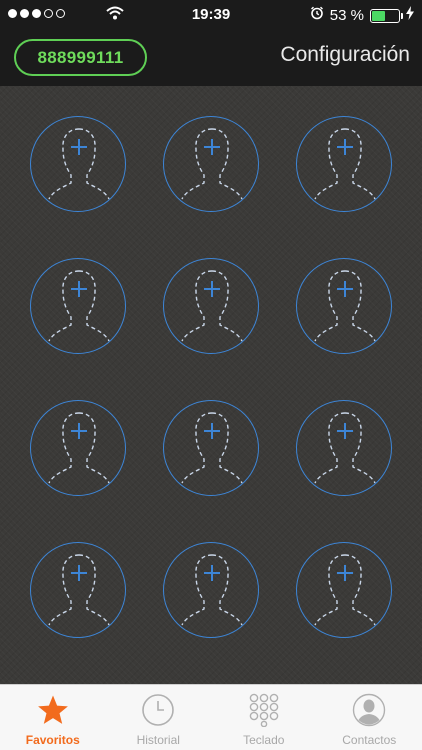  Describe the element at coordinates (53, 710) in the screenshot. I see `star-icon` at that location.